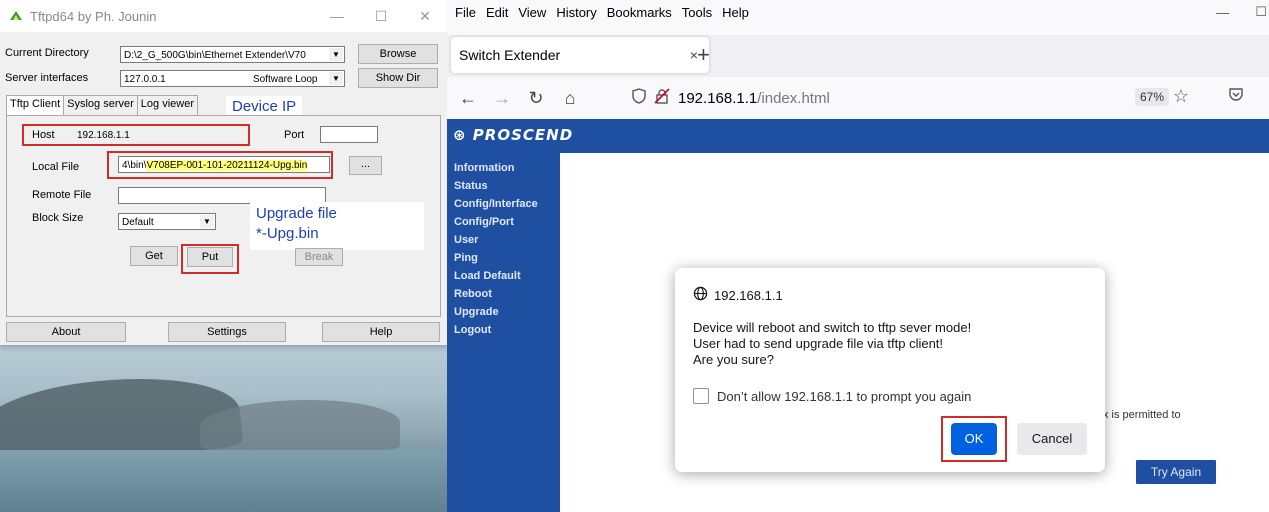 This screenshot has width=1269, height=512. I want to click on menu-edit: Edit, so click(497, 12).